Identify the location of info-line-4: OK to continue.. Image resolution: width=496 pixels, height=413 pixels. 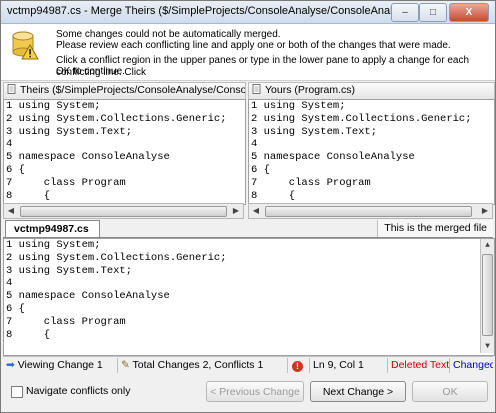
(90, 71).